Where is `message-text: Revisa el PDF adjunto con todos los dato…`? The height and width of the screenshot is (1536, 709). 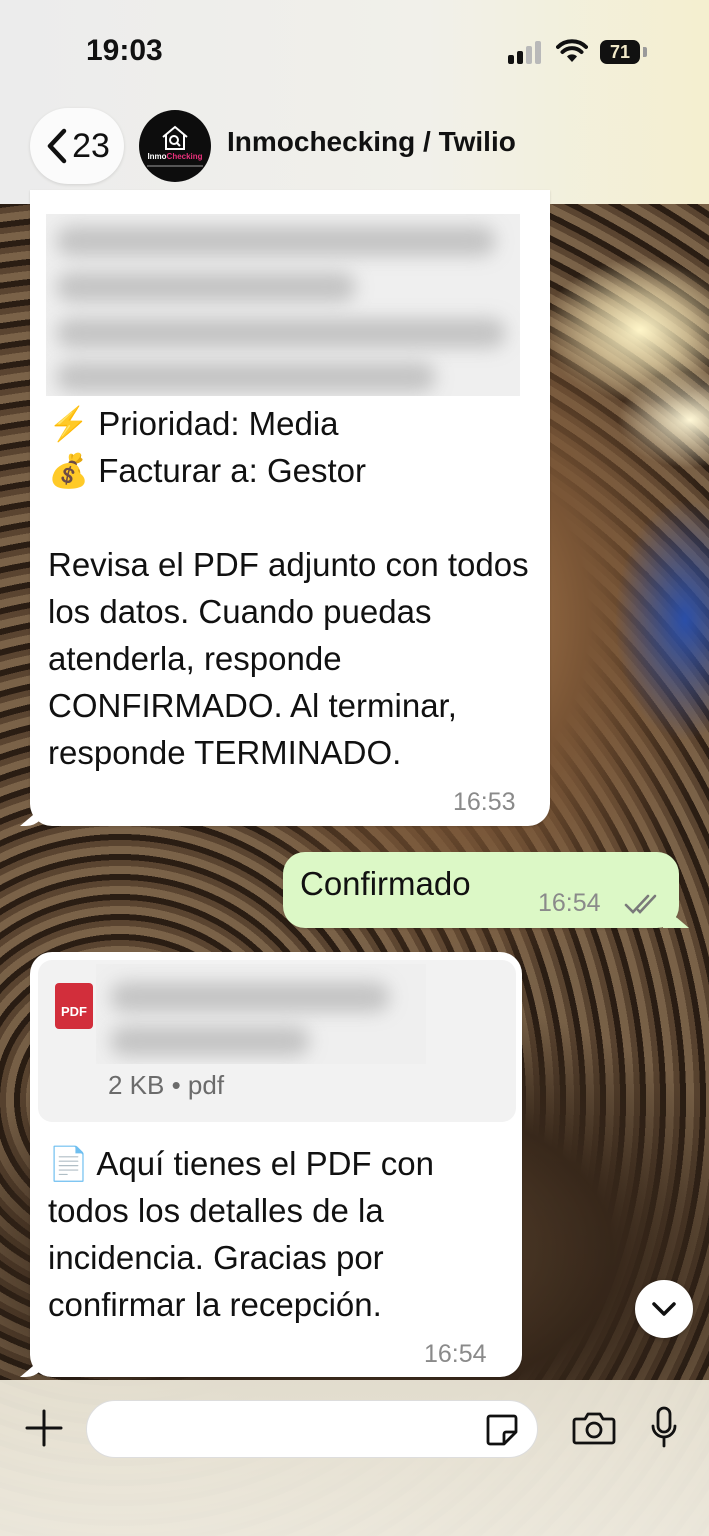 message-text: Revisa el PDF adjunto con todos los dato… is located at coordinates (288, 658).